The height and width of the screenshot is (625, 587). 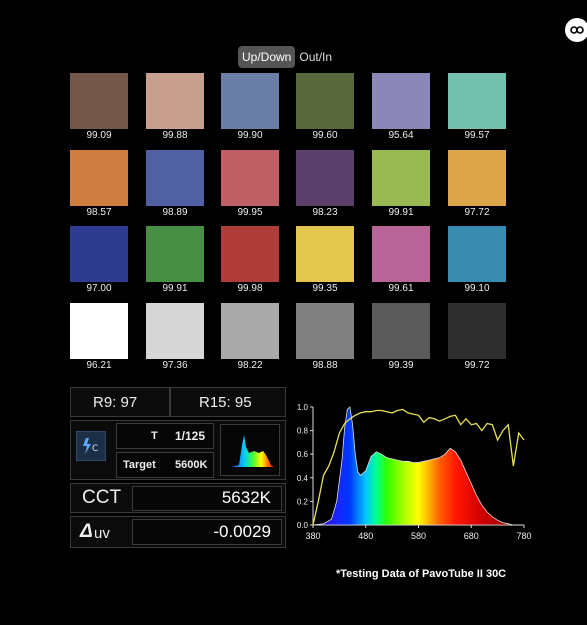 What do you see at coordinates (175, 365) in the screenshot?
I see `swatch-value: 97.36` at bounding box center [175, 365].